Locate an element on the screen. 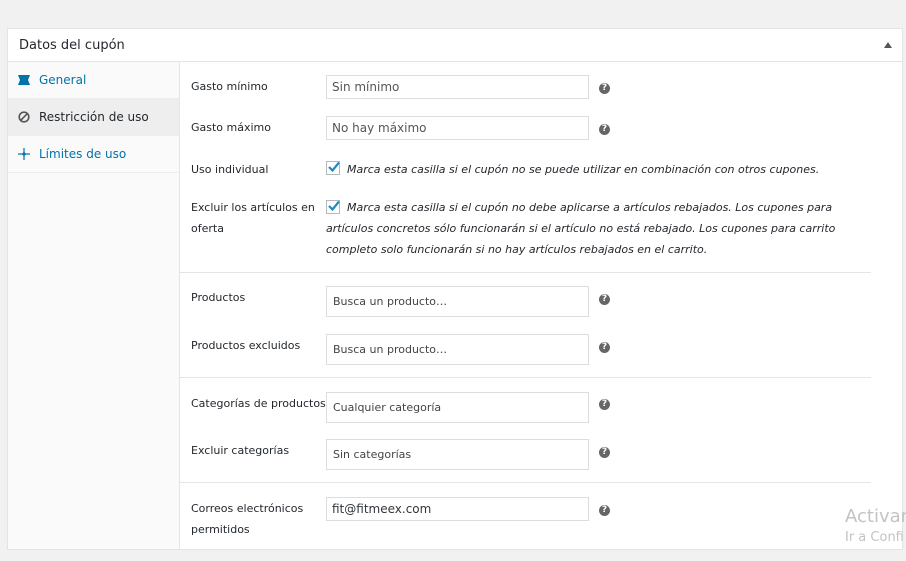 Image resolution: width=906 pixels, height=561 pixels. exclude-categories-help-icon: ? is located at coordinates (604, 452).